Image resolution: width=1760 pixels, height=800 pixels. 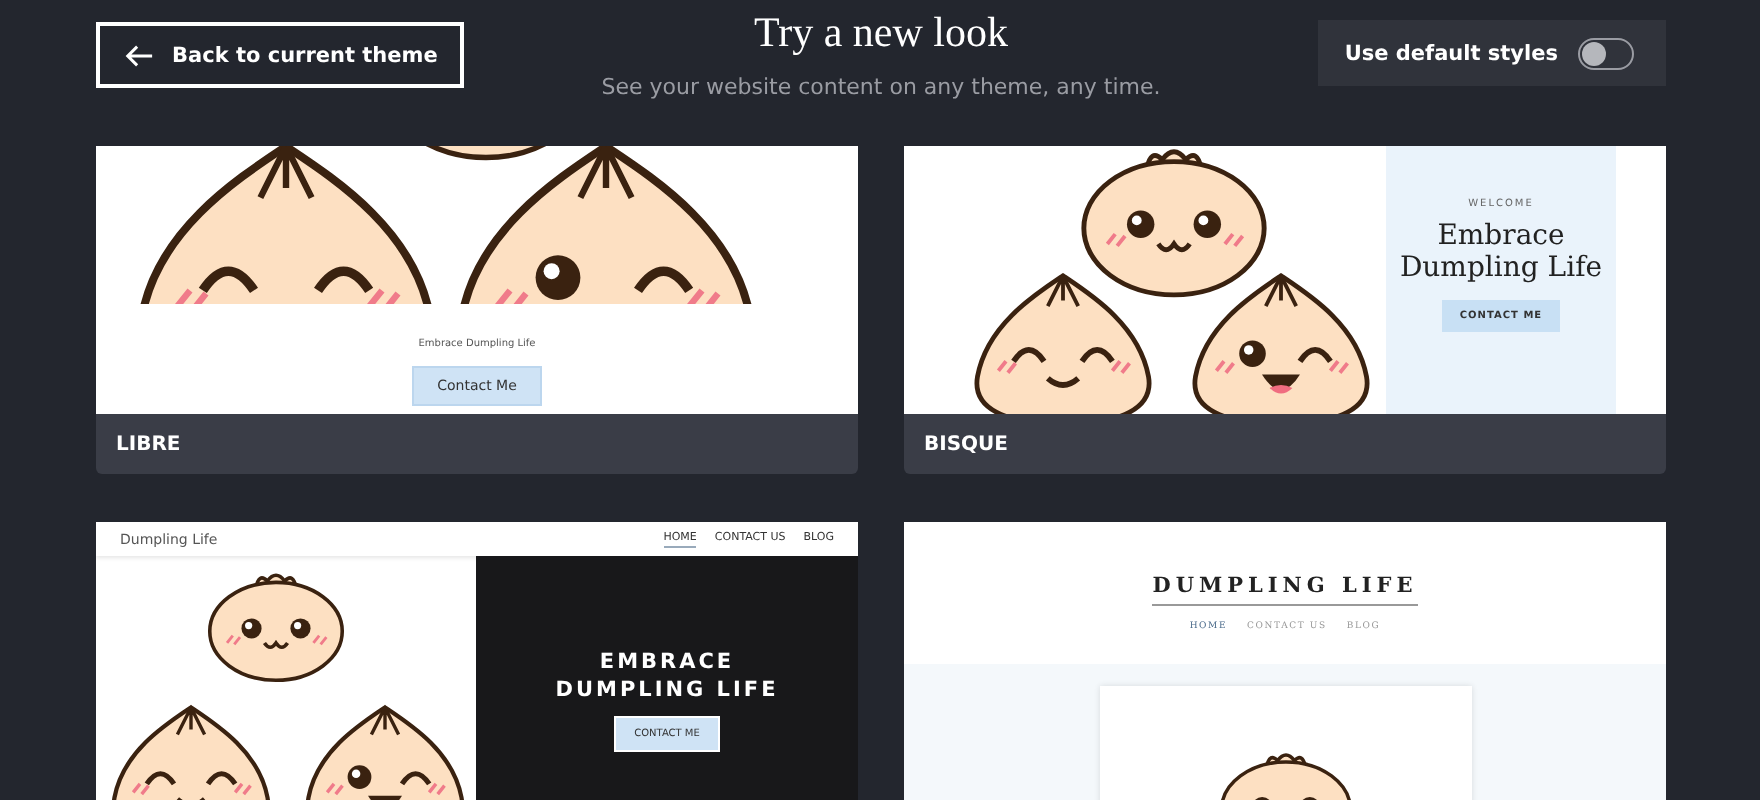 What do you see at coordinates (280, 55) in the screenshot?
I see `back-button: Back to current theme` at bounding box center [280, 55].